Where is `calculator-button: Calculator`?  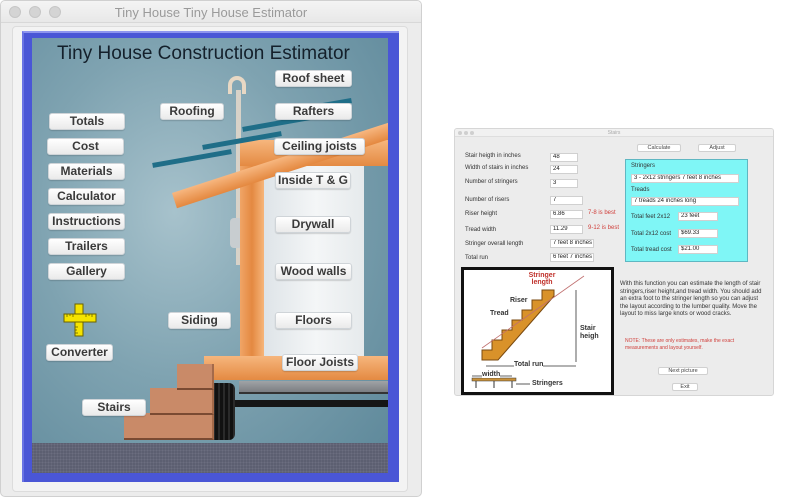 calculator-button: Calculator is located at coordinates (86, 196).